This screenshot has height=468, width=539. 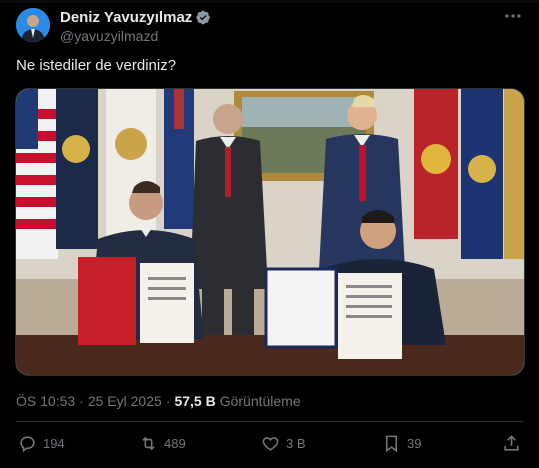 What do you see at coordinates (125, 401) in the screenshot?
I see `post-date: 25 Eyl 2025` at bounding box center [125, 401].